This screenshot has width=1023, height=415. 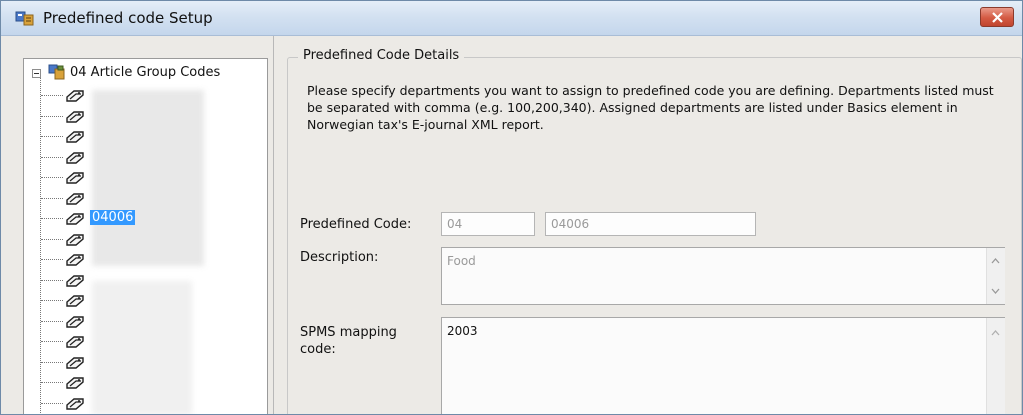 What do you see at coordinates (348, 341) in the screenshot?
I see `spms-mapping-label: SPMS mapping code:` at bounding box center [348, 341].